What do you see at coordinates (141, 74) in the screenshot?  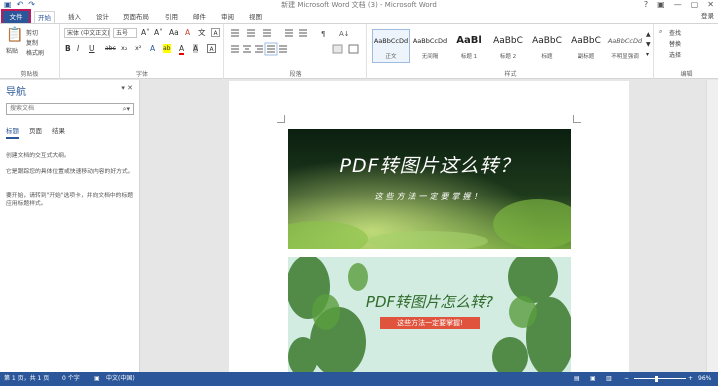 I see `font-label: 字体` at bounding box center [141, 74].